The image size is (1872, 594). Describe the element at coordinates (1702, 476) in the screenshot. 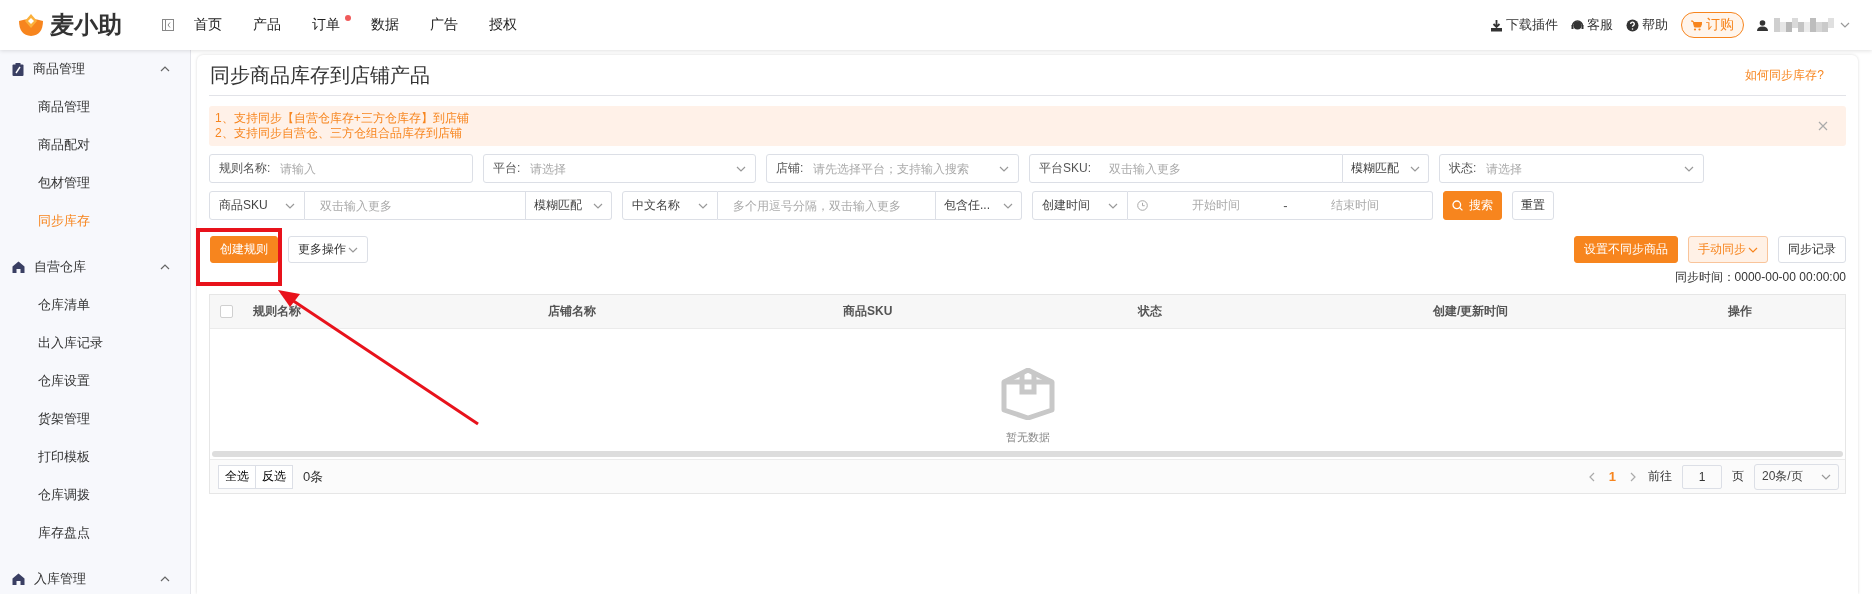

I see `page-input: 1` at that location.